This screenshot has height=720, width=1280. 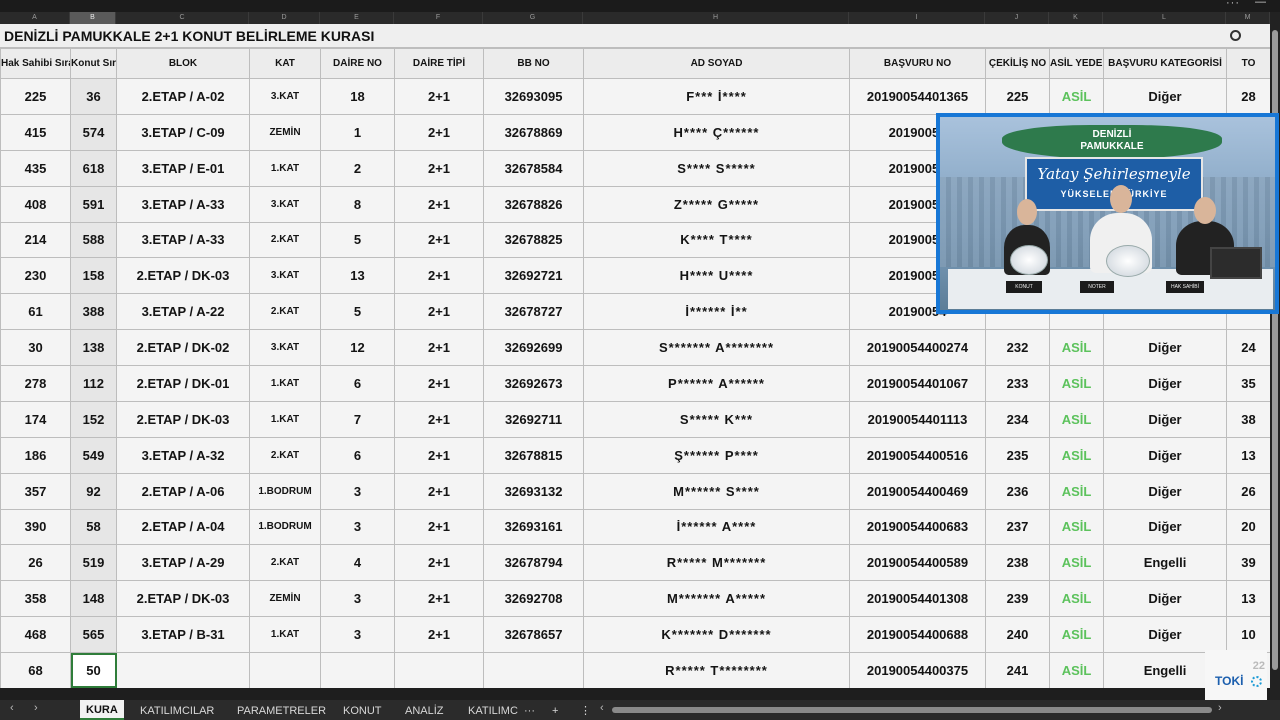 I want to click on cell-konut: 565, so click(x=93, y=634).